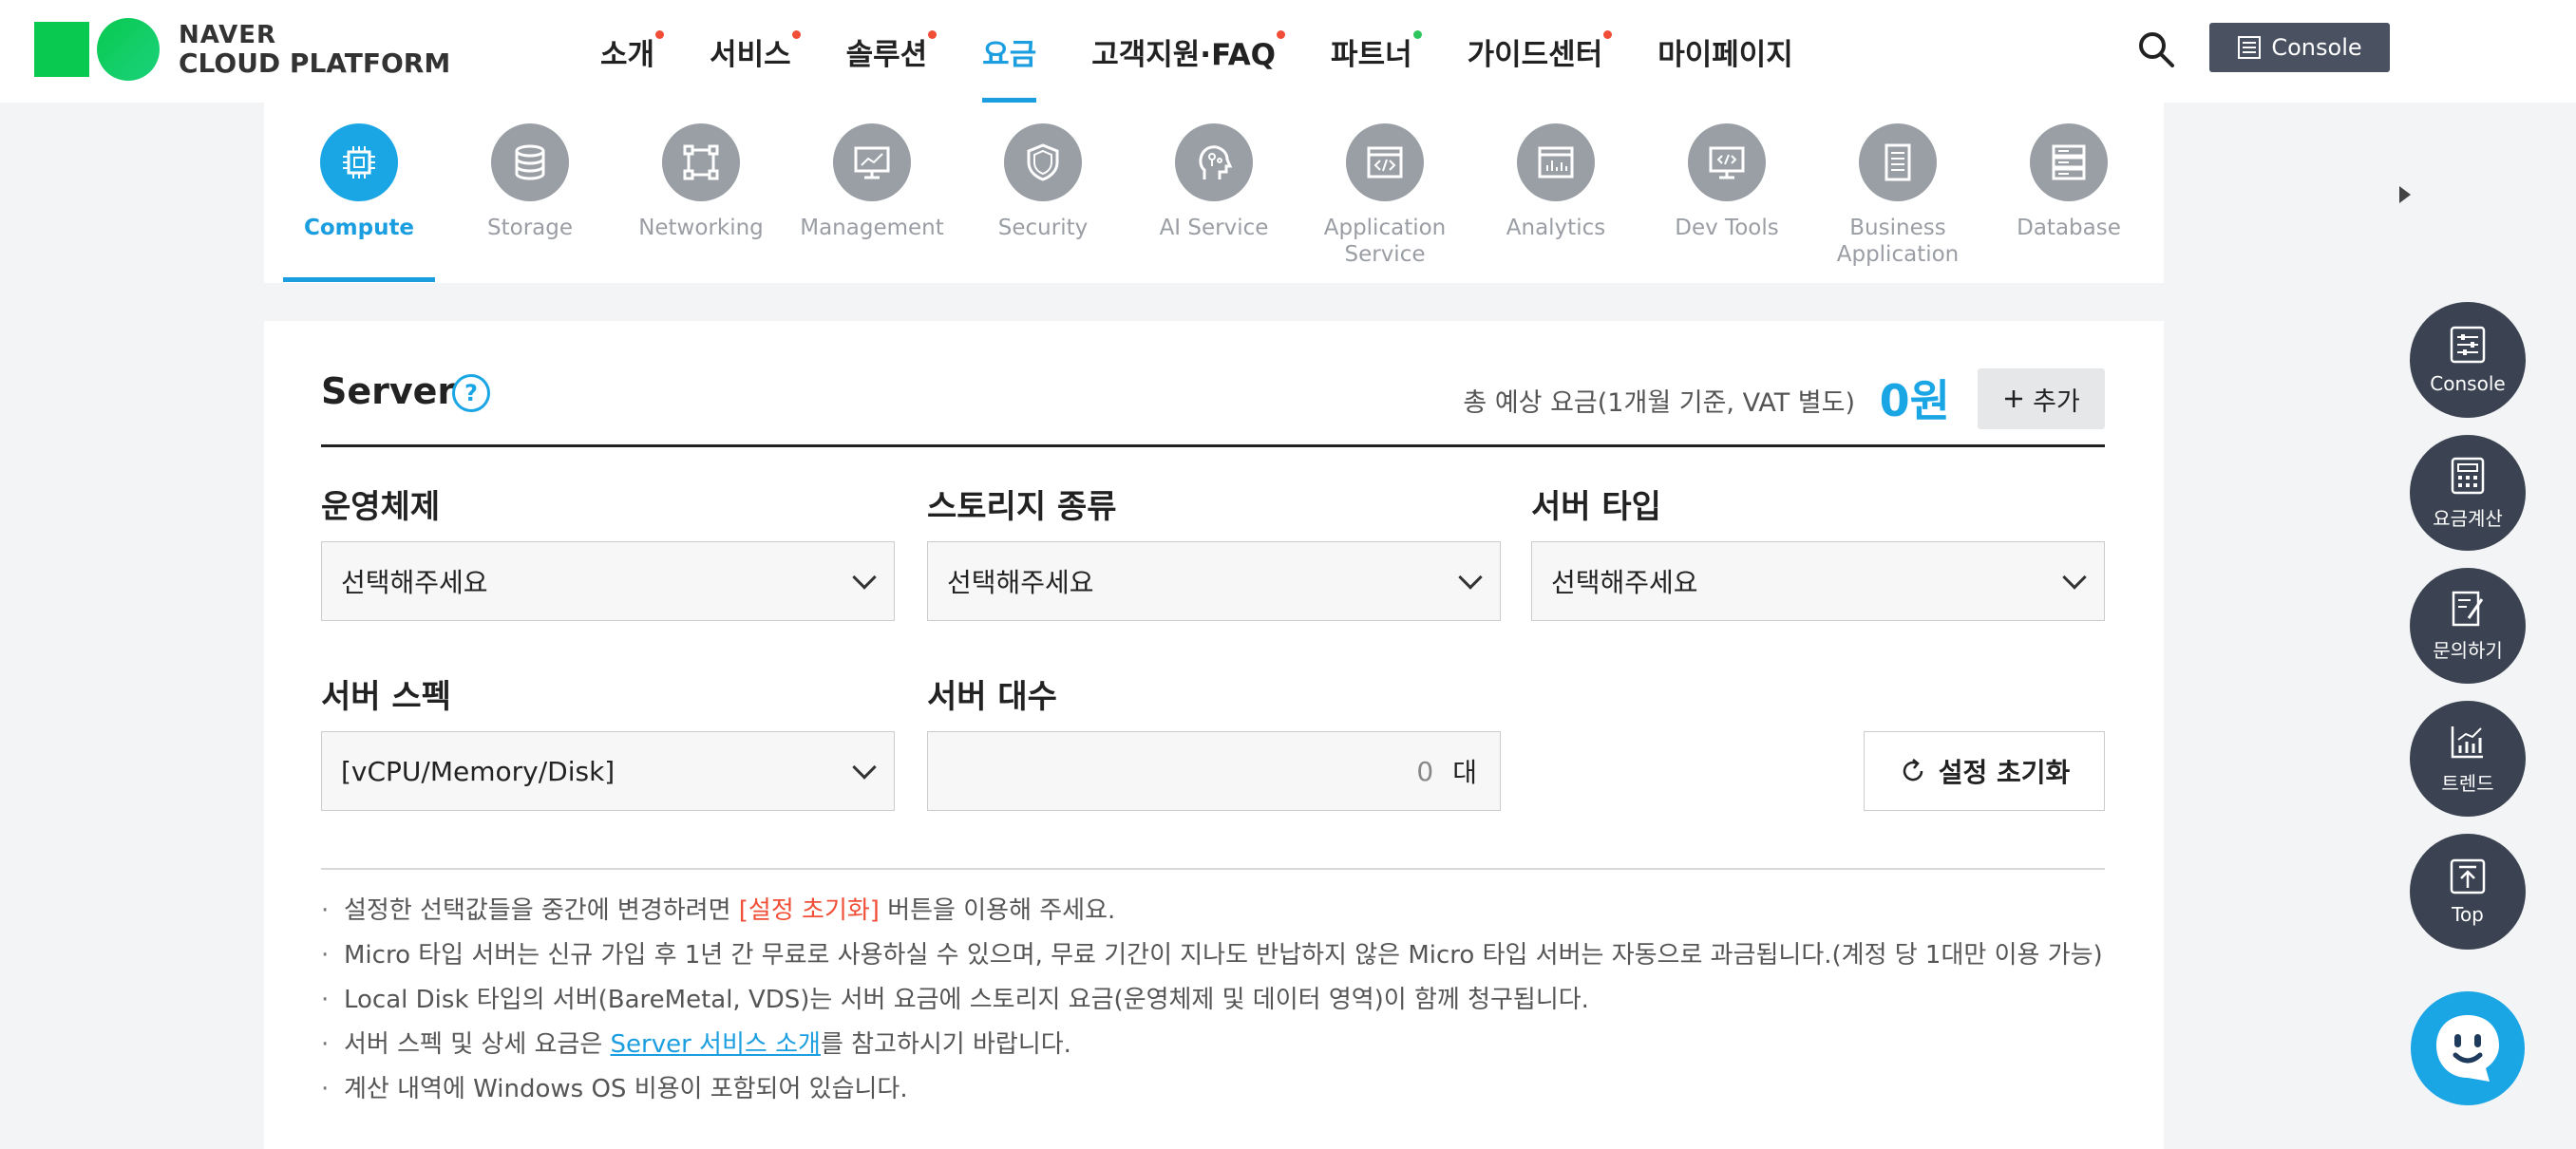 Image resolution: width=2576 pixels, height=1149 pixels. What do you see at coordinates (716, 1044) in the screenshot?
I see `server-intro-link: Server 서비스 소개` at bounding box center [716, 1044].